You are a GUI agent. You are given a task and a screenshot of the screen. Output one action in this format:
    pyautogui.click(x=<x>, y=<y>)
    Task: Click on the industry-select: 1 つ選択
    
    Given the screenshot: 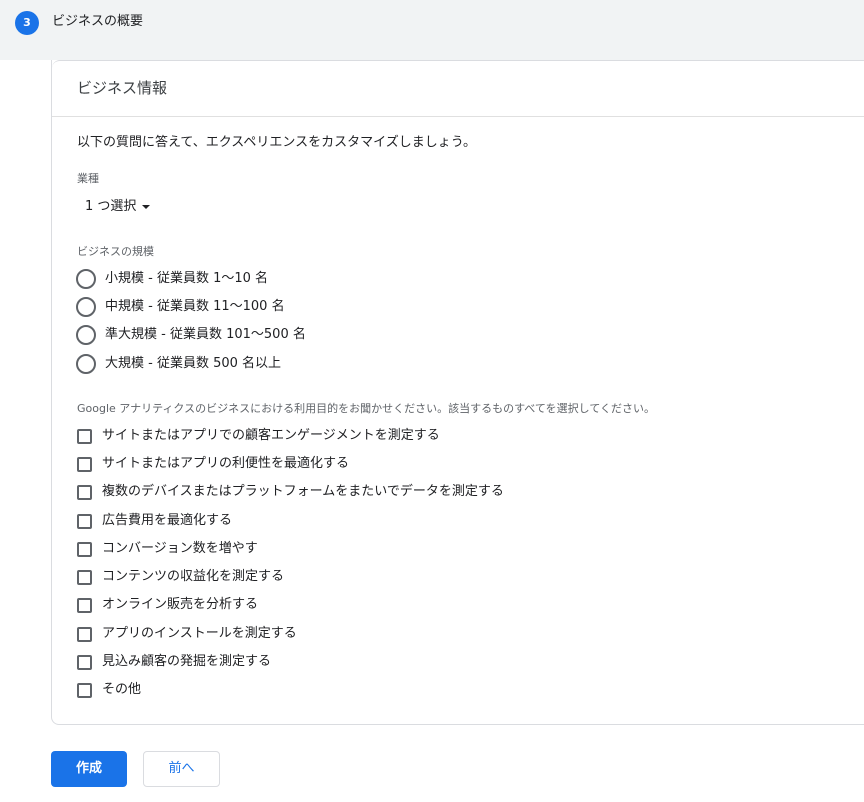 What is the action you would take?
    pyautogui.click(x=118, y=207)
    